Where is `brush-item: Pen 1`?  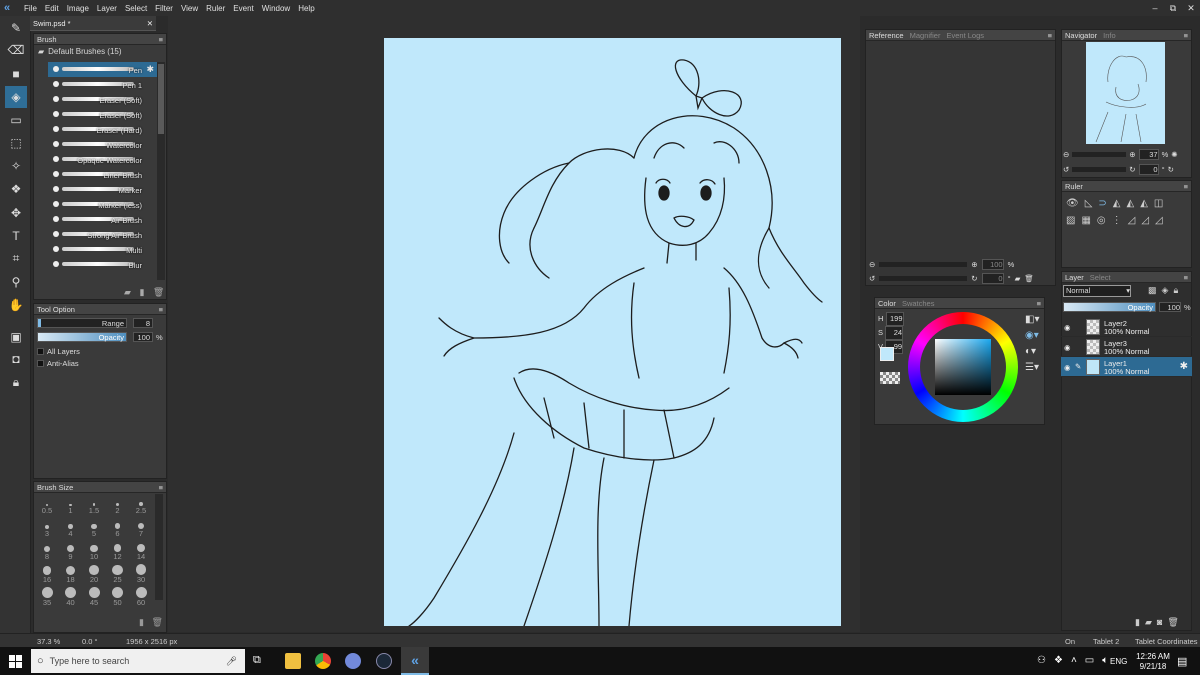
brush-item: Pen 1 is located at coordinates (102, 84).